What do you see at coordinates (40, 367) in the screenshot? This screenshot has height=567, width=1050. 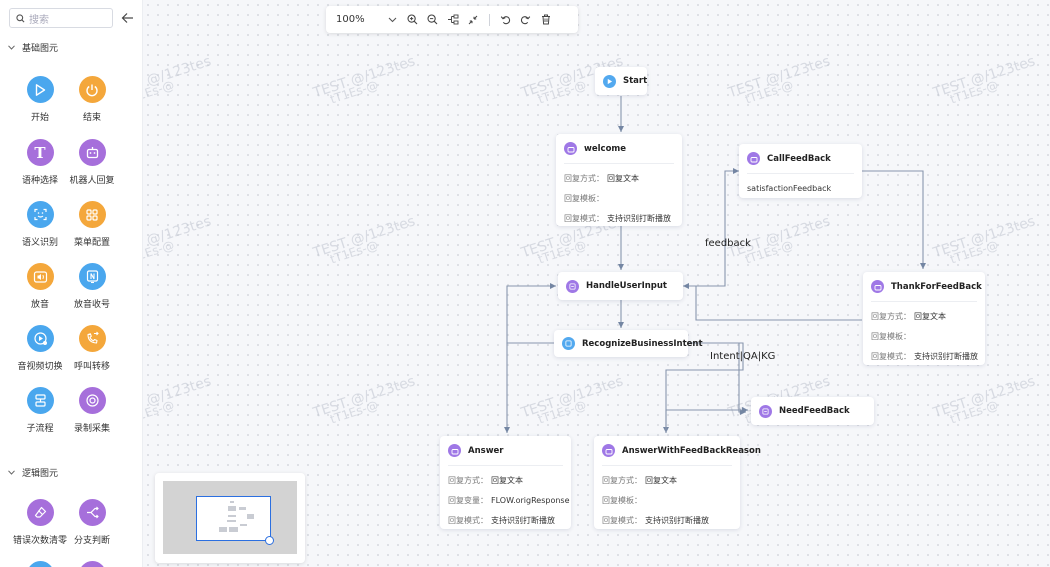 I see `palette-label: 音视频切换` at bounding box center [40, 367].